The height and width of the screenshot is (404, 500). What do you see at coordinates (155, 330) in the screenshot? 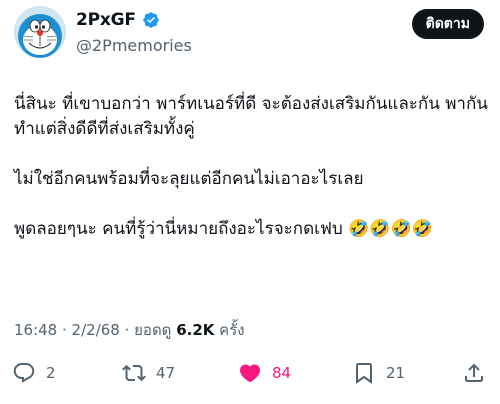
I see `views-prefix: ยอดดู` at bounding box center [155, 330].